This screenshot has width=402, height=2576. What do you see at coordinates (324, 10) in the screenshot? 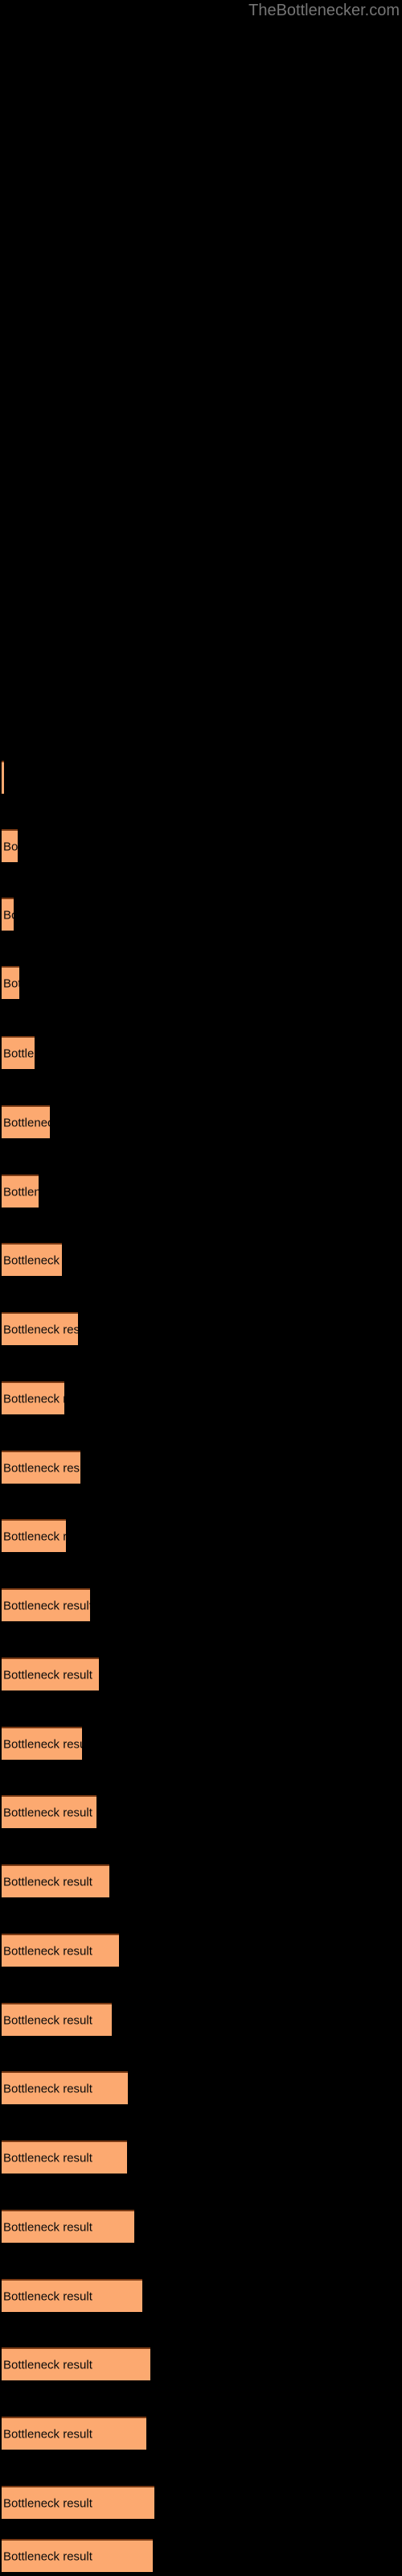
I see `site-watermark: TheBottlenecker.com` at bounding box center [324, 10].